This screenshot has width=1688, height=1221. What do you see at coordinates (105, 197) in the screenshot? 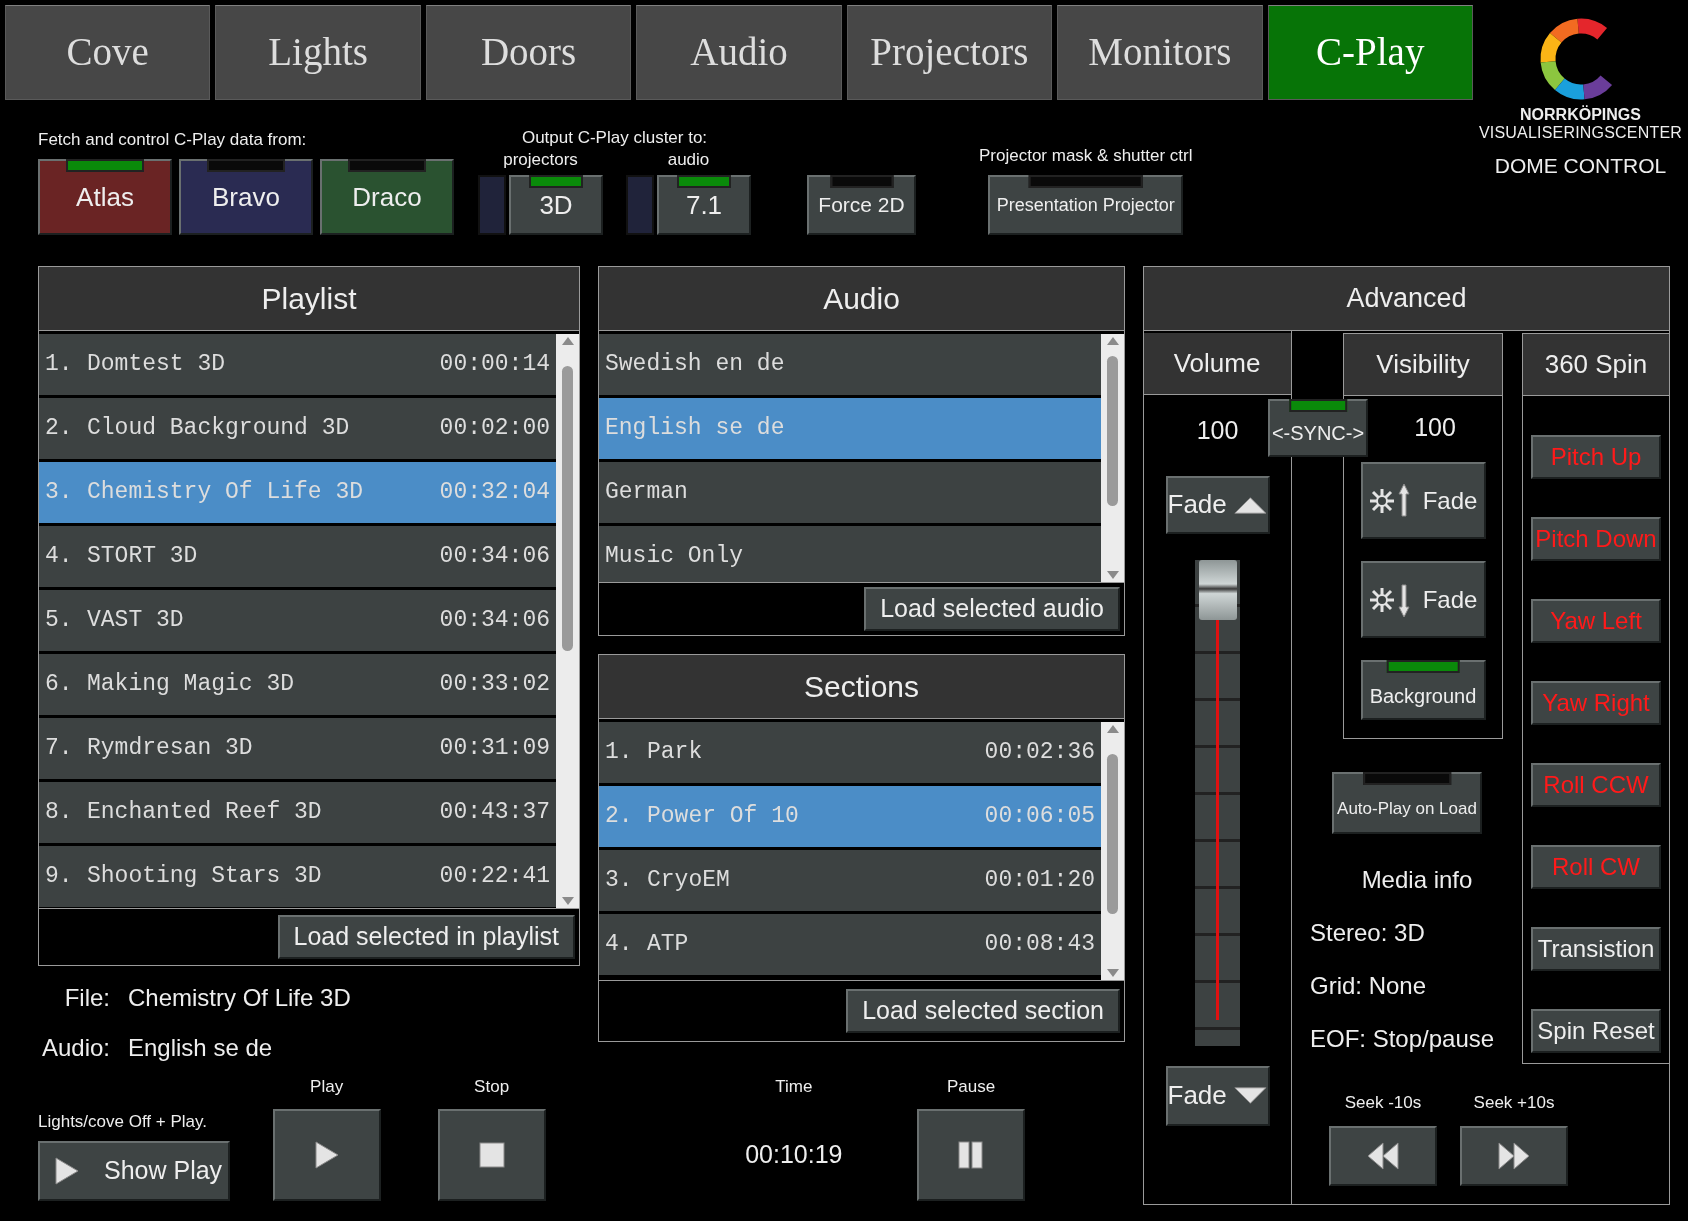
I see `source-button: Atlas` at bounding box center [105, 197].